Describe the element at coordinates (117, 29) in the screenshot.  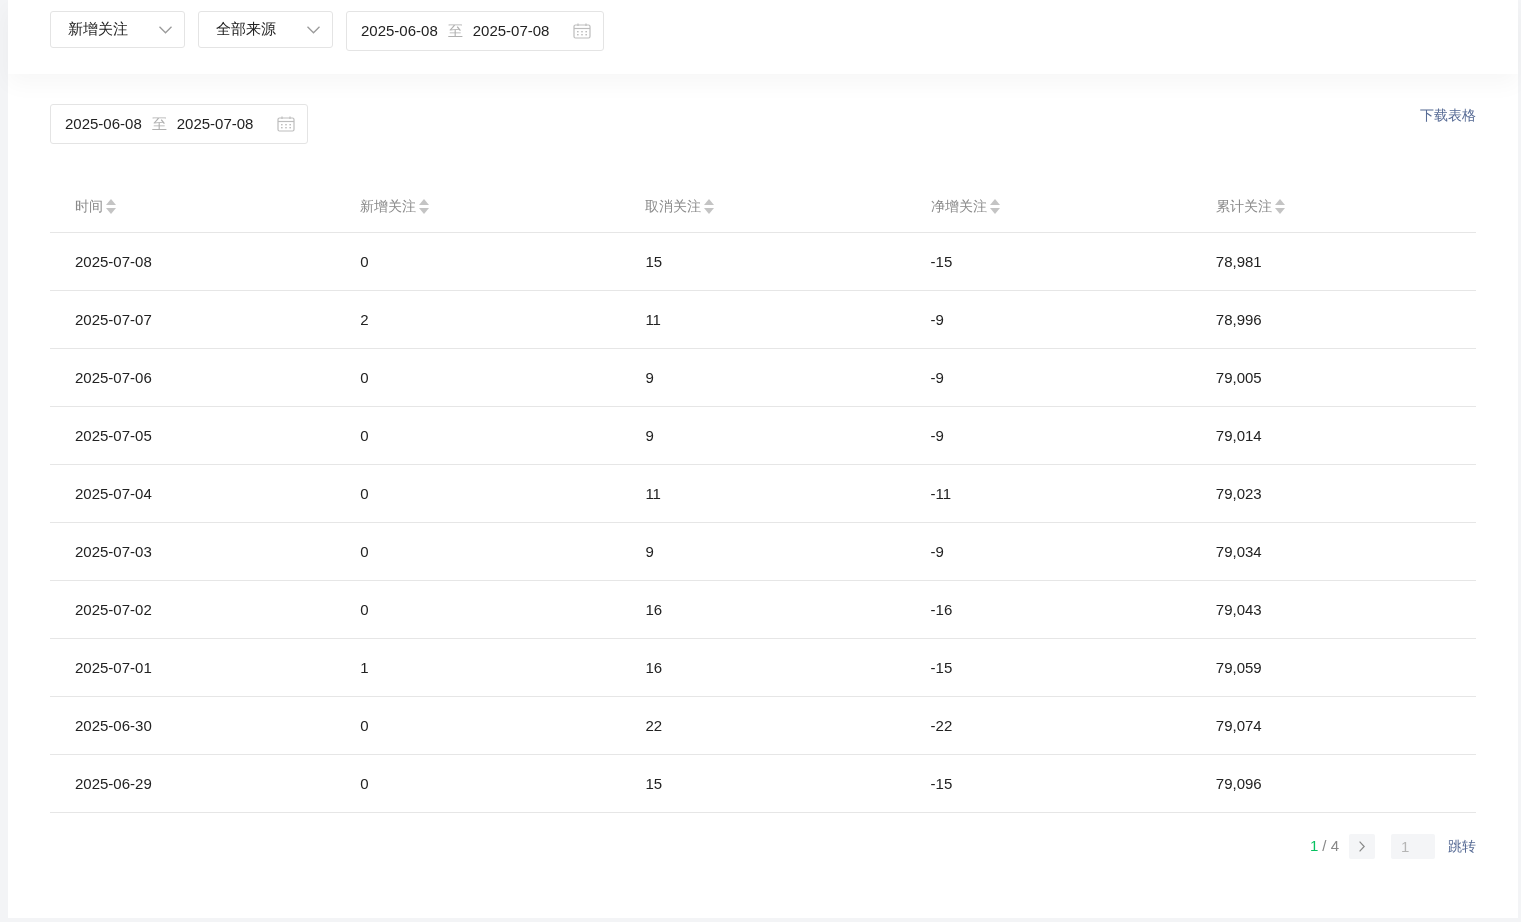
I see `metric-dropdown: 新增关注` at that location.